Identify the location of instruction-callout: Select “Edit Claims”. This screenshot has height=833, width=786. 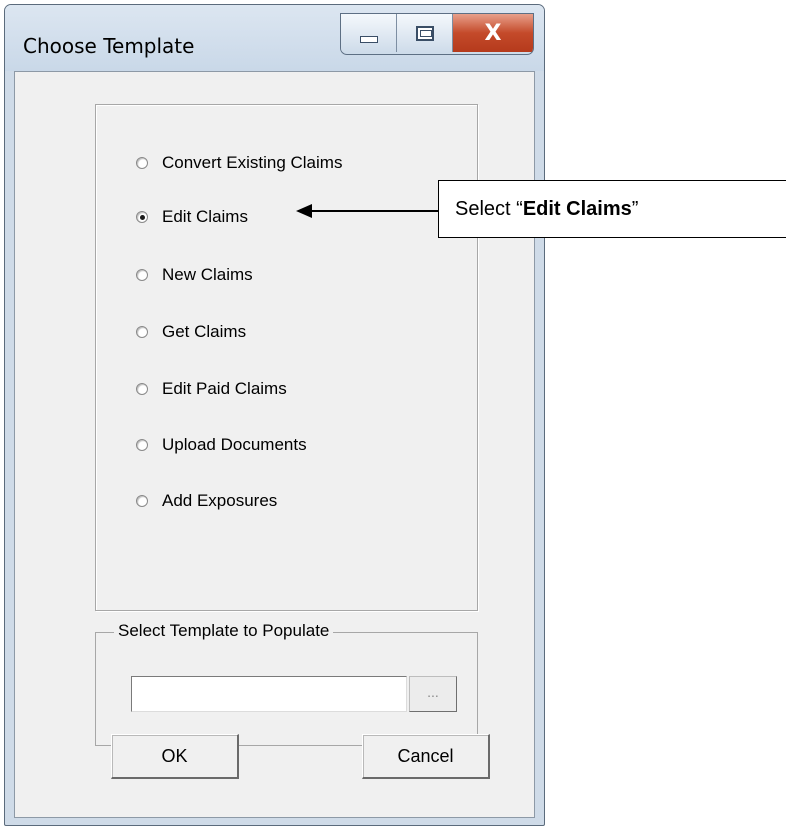
(612, 209).